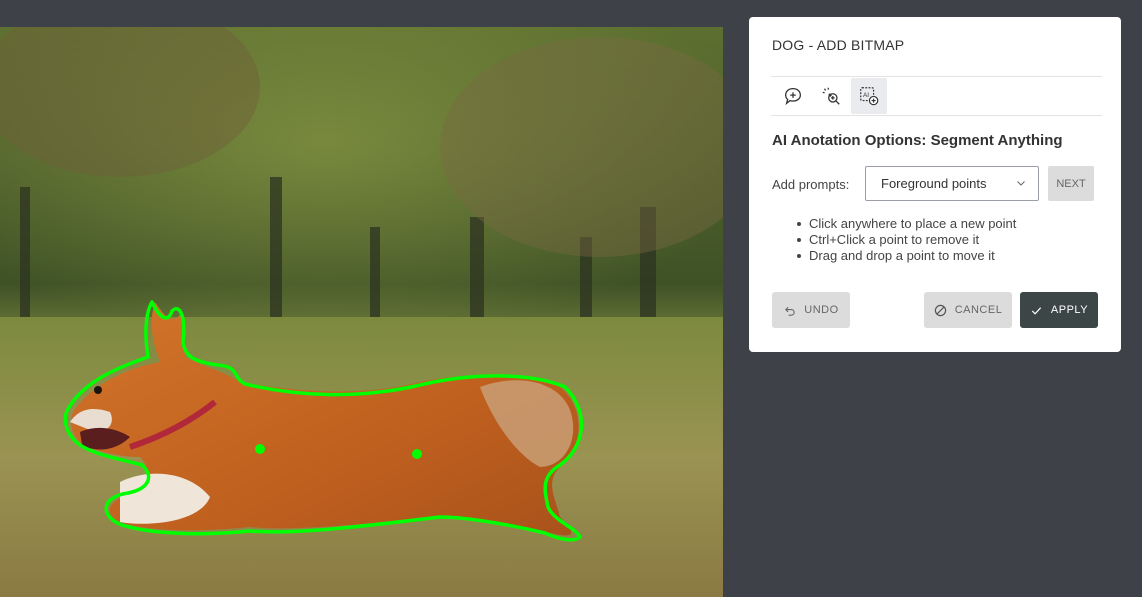 The height and width of the screenshot is (597, 1142). Describe the element at coordinates (866, 95) in the screenshot. I see `svg-text: AI` at that location.